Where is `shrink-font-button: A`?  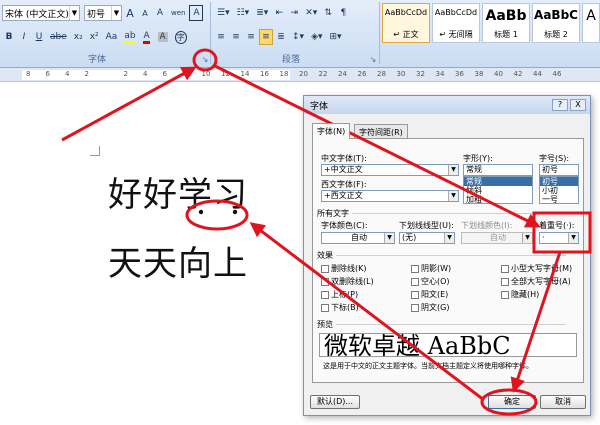
shrink-font-button: A is located at coordinates (145, 13).